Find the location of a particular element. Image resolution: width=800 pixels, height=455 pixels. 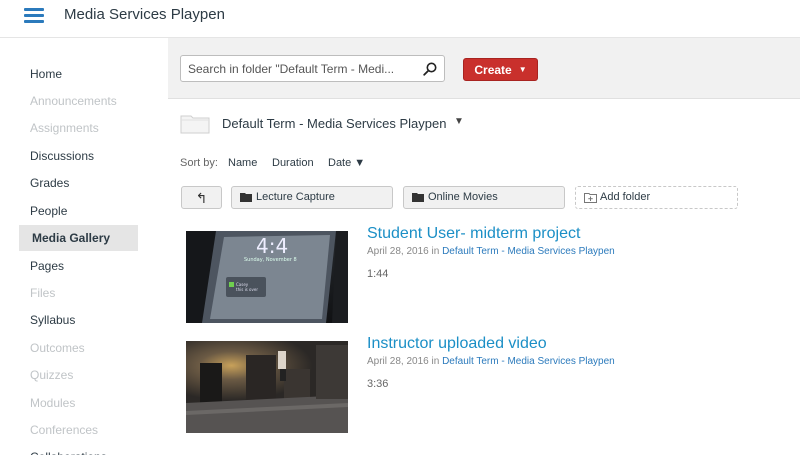

add-folder-button: Add folder is located at coordinates (656, 197).